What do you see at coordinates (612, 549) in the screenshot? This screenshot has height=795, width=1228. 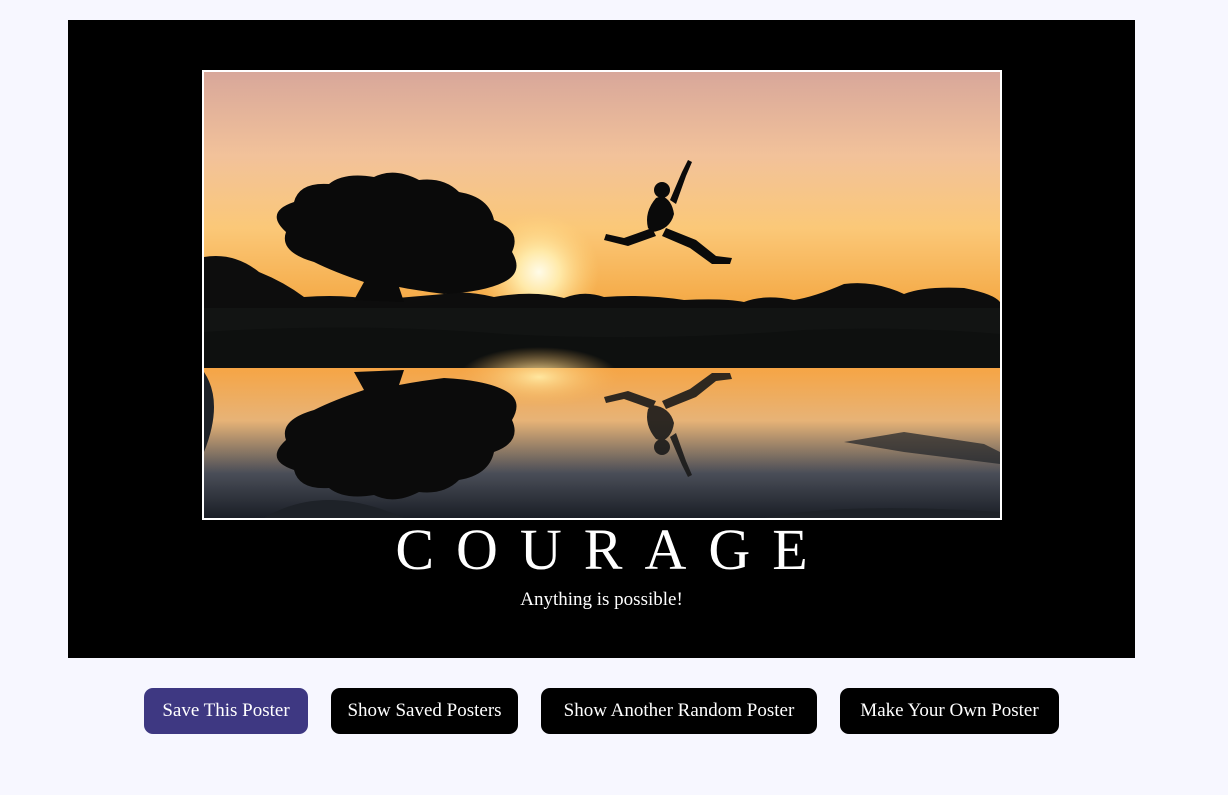 I see `poster-title: COURAGE` at bounding box center [612, 549].